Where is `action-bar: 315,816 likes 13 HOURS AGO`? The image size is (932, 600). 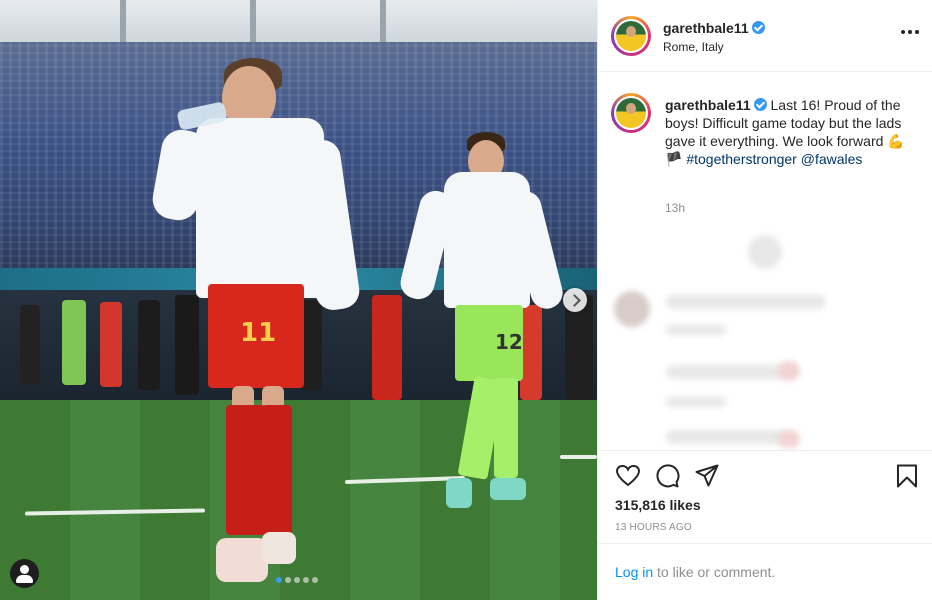
action-bar: 315,816 likes 13 HOURS AGO is located at coordinates (765, 497).